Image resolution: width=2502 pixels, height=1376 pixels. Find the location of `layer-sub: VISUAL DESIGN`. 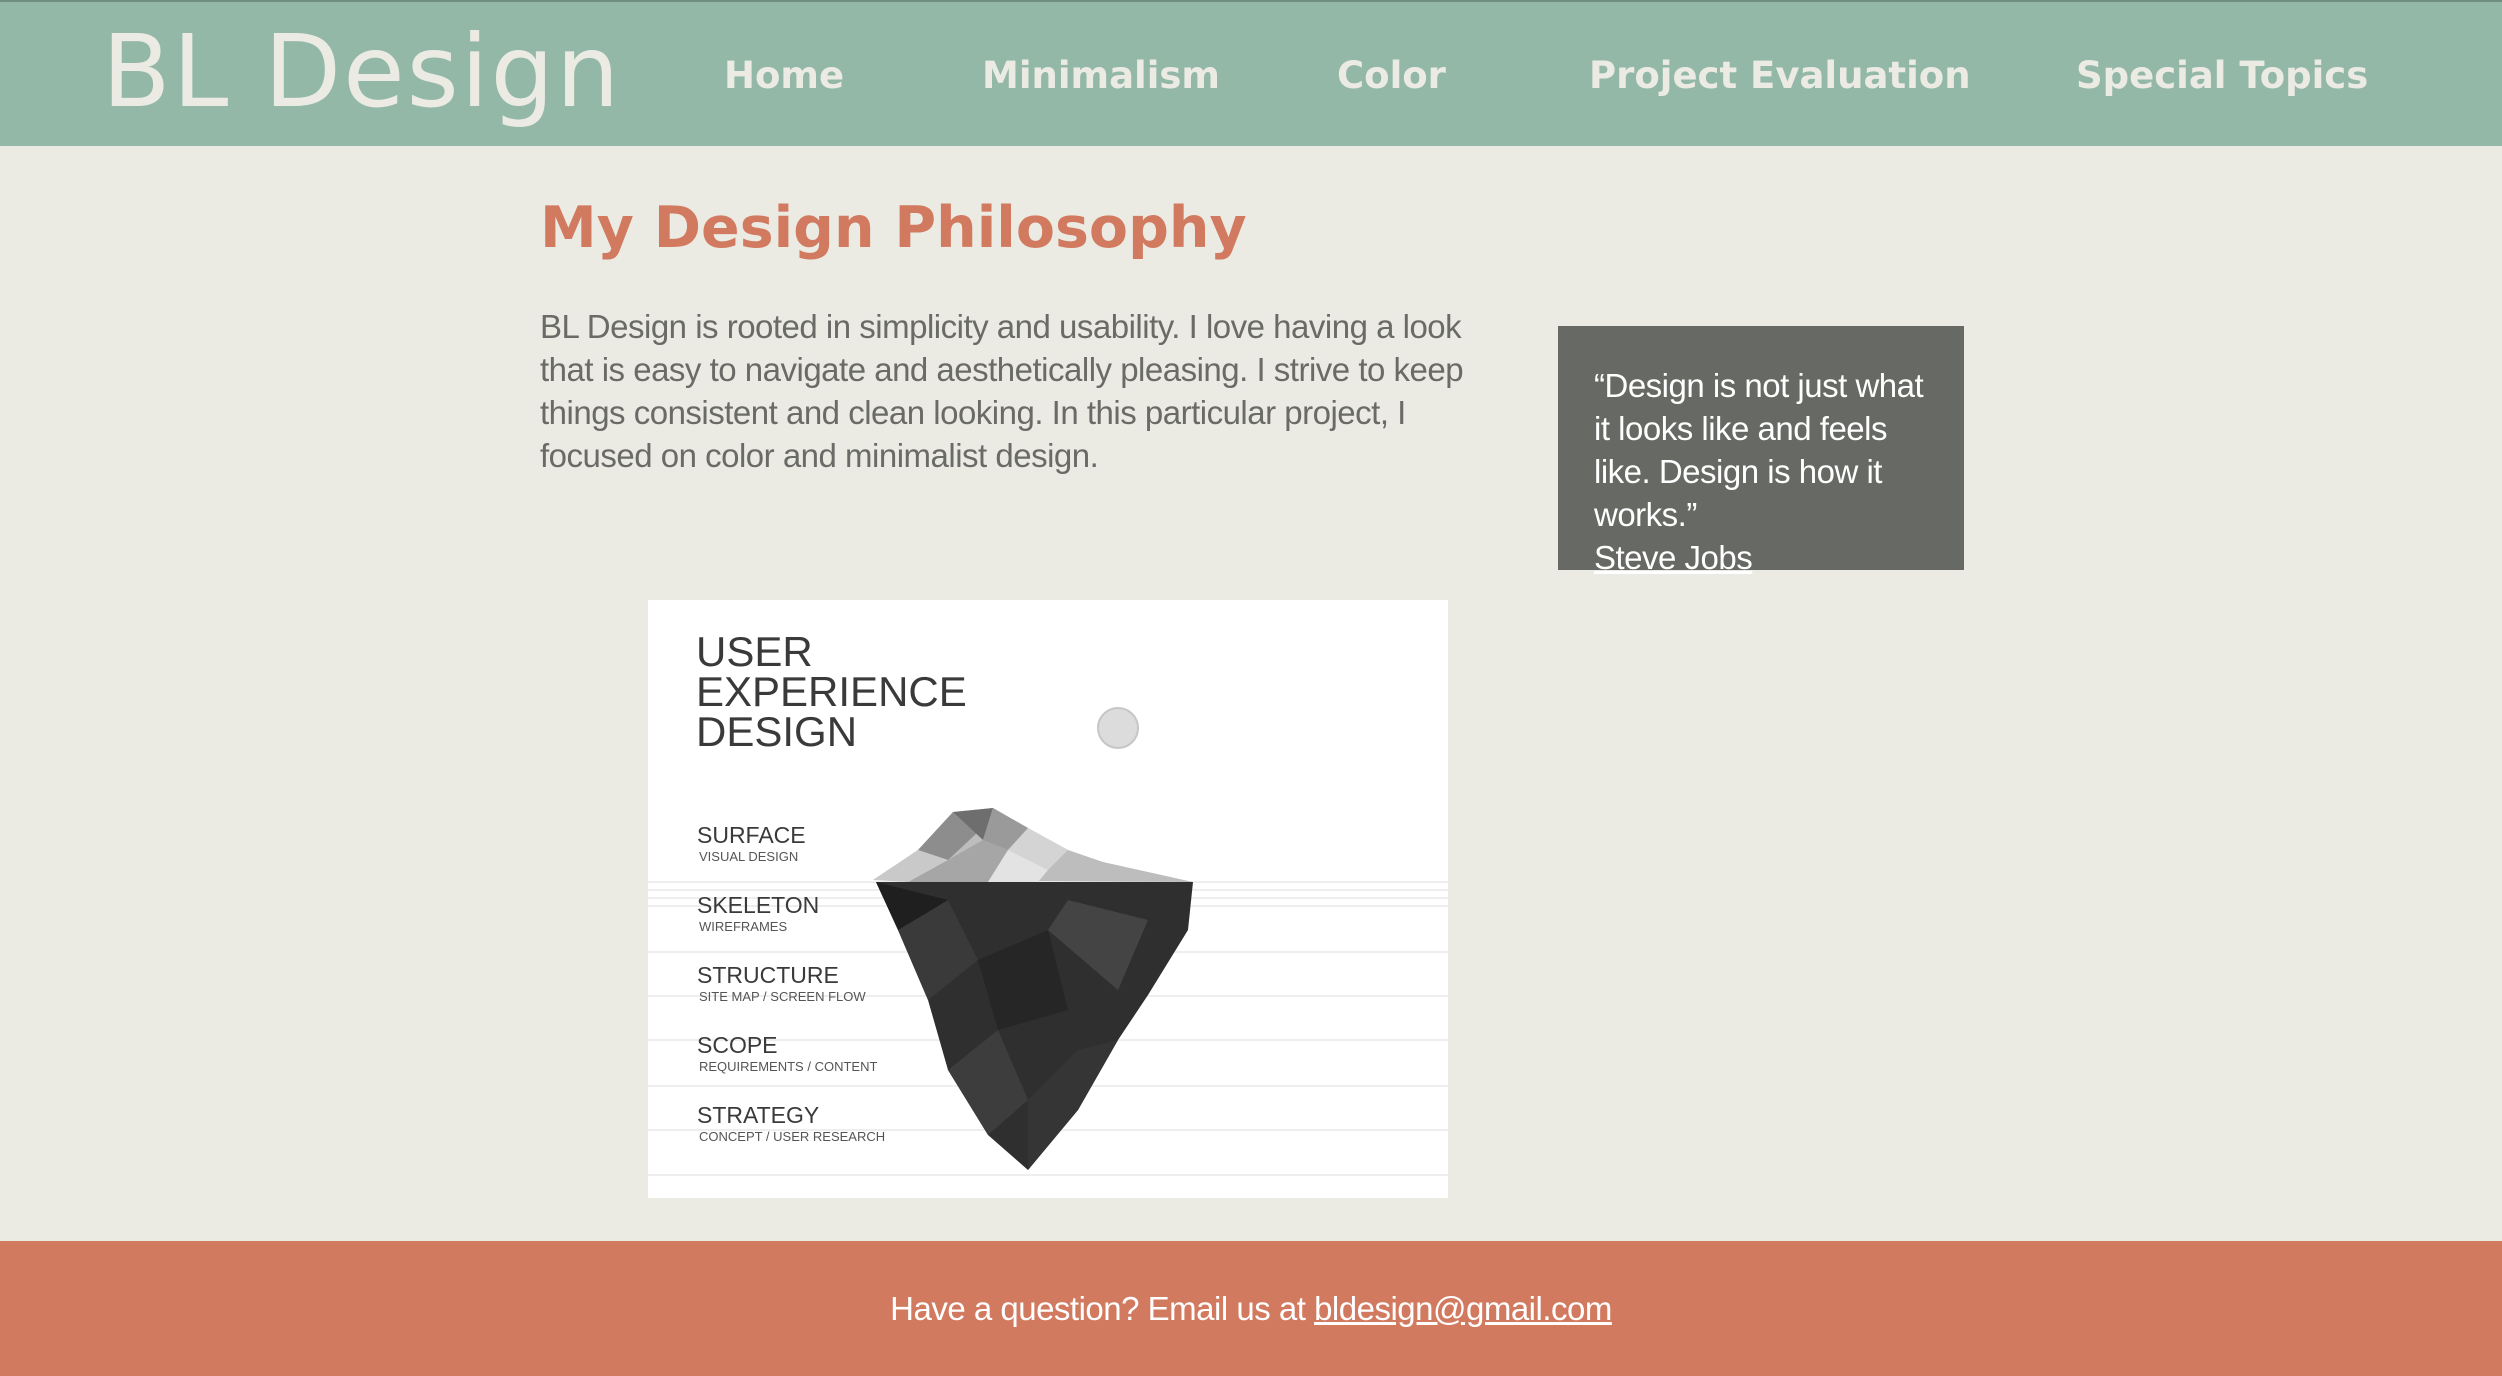

layer-sub: VISUAL DESIGN is located at coordinates (748, 856).